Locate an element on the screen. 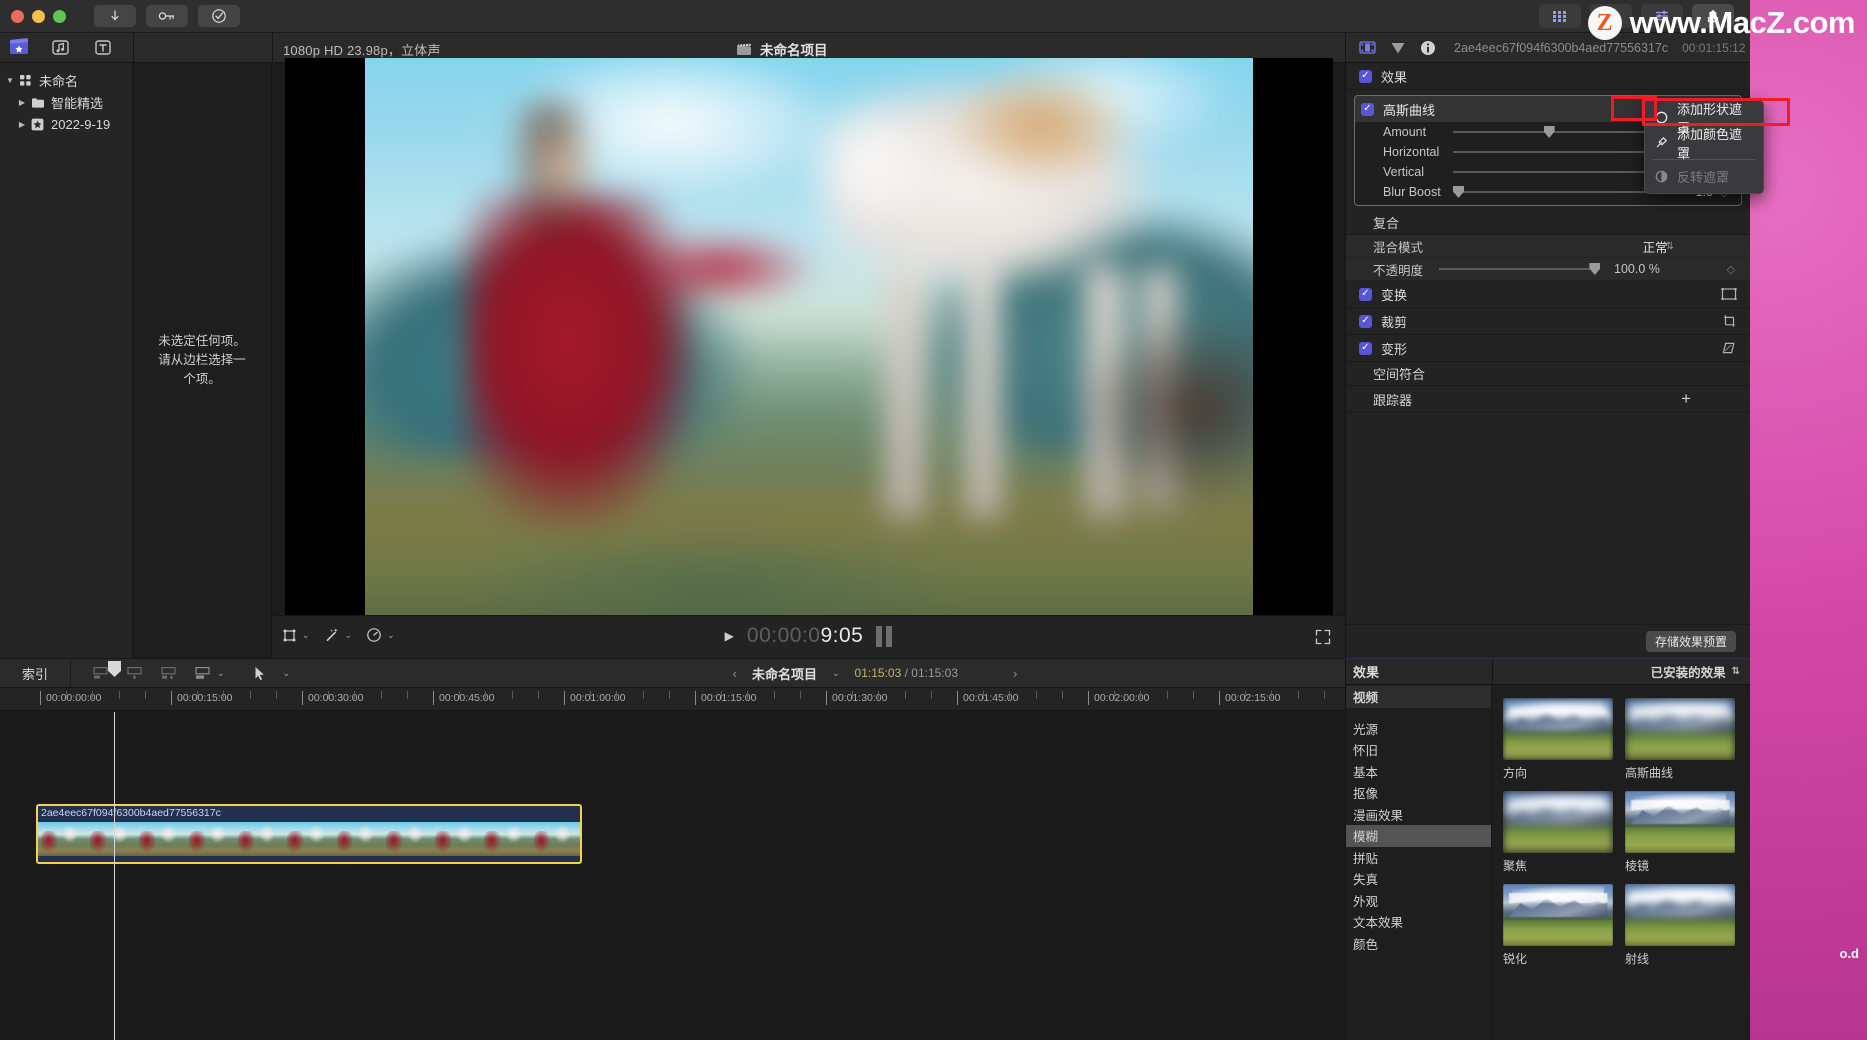 The width and height of the screenshot is (1867, 1040). crop-checkbox: ✓ is located at coordinates (1365, 321).